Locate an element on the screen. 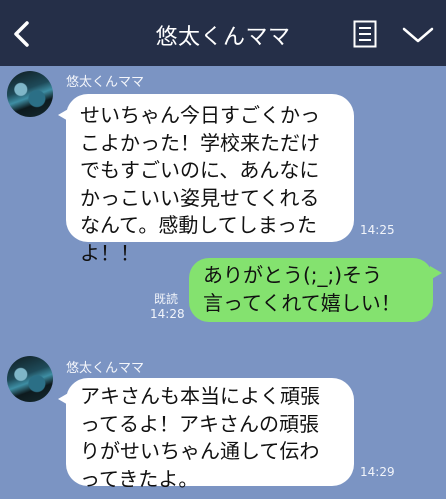 The height and width of the screenshot is (499, 446). message-line: ありがとう(;_;)そう is located at coordinates (293, 275).